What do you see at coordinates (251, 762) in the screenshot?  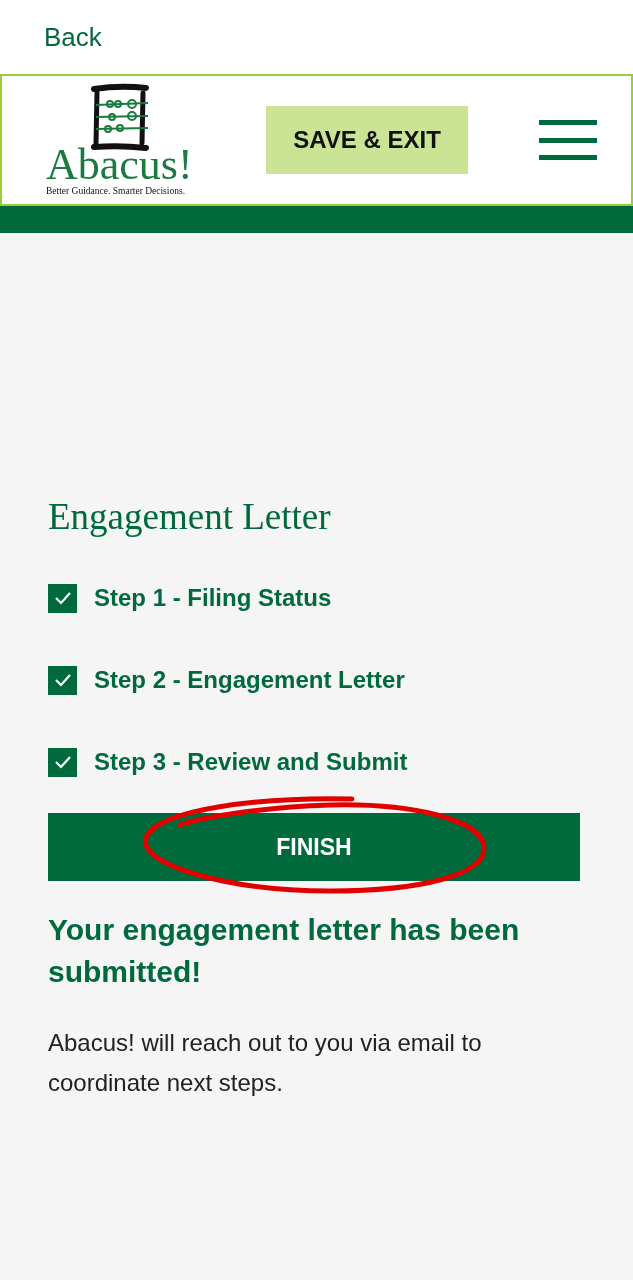 I see `step-label: Step 3 - Review and Submit` at bounding box center [251, 762].